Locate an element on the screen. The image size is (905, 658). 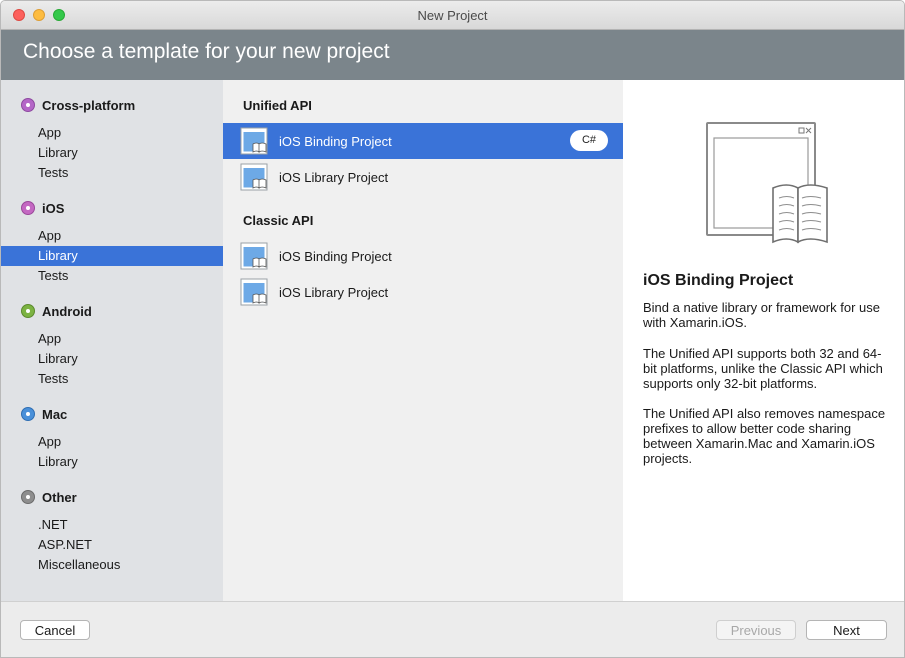
category-label: Mac is located at coordinates (55, 414).